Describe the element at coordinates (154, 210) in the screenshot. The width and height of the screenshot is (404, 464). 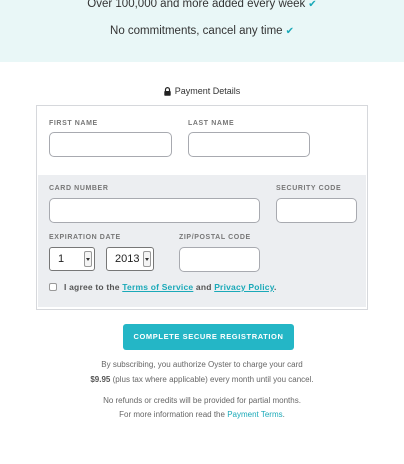
I see `card-number-field` at that location.